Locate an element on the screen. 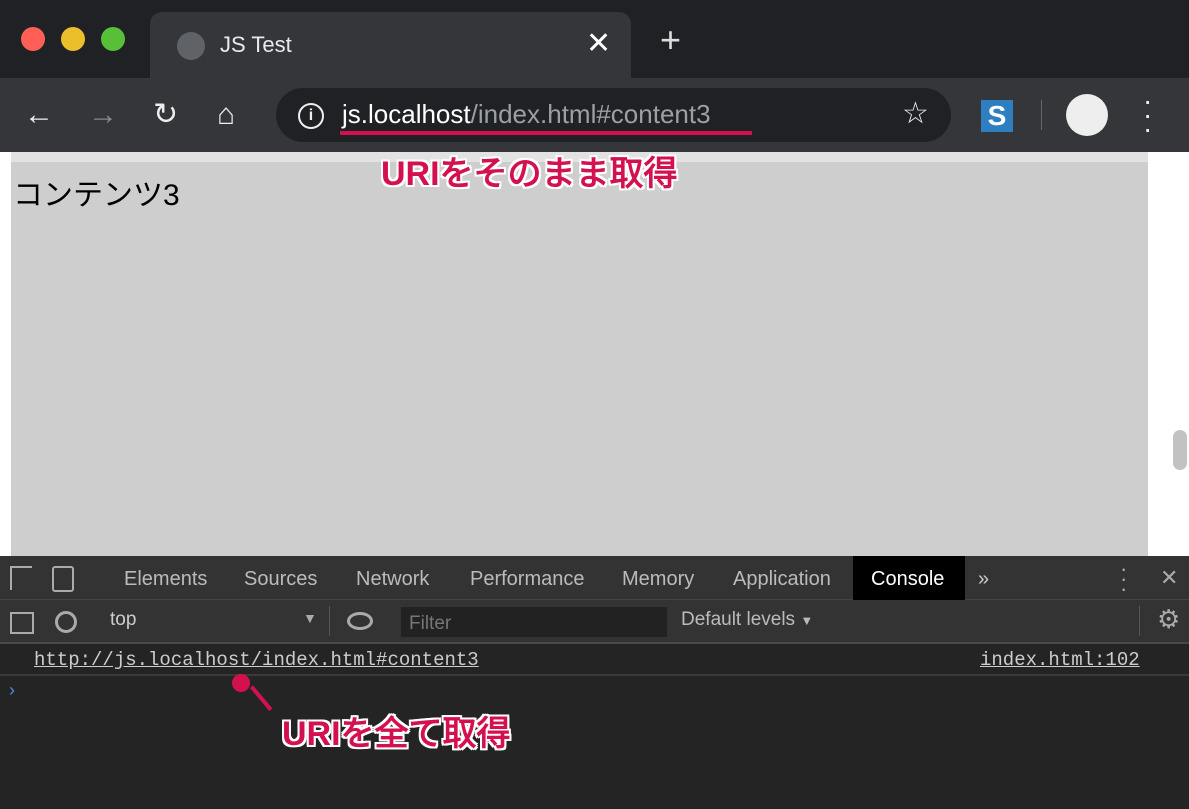  forward-icon: → is located at coordinates (103, 115).